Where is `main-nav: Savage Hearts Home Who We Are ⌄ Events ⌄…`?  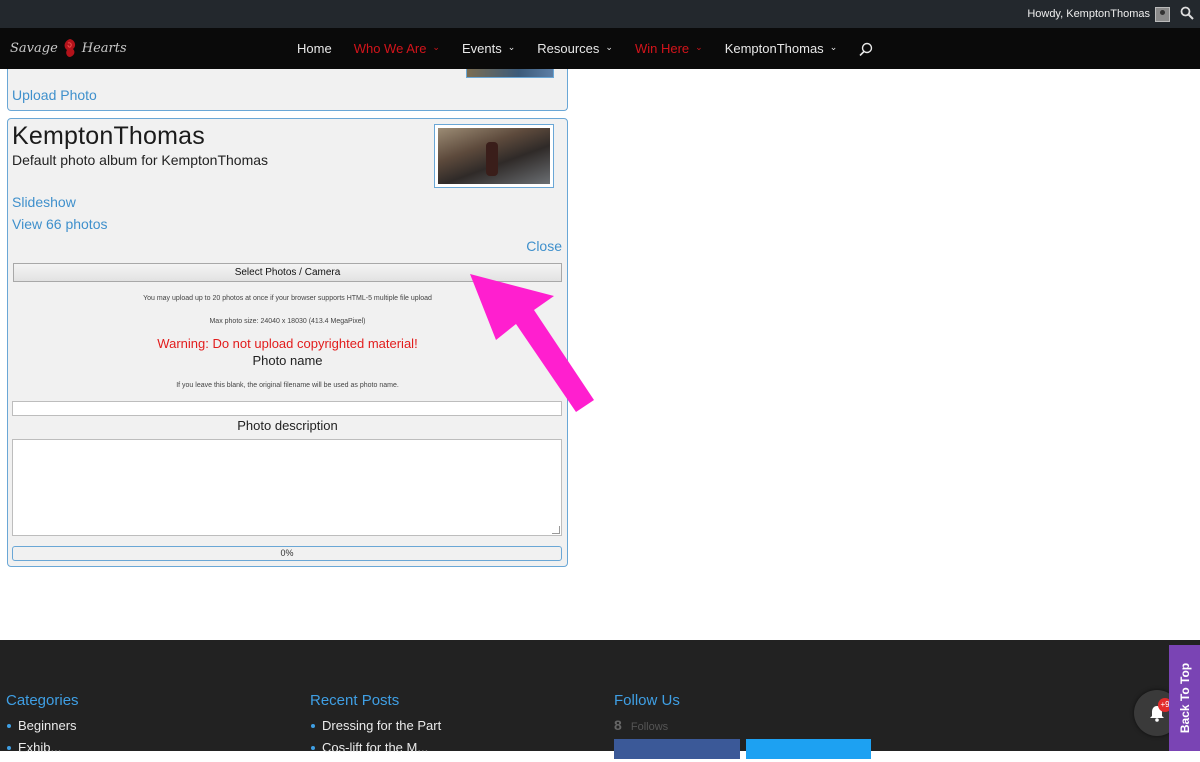 main-nav: Savage Hearts Home Who We Are ⌄ Events ⌄… is located at coordinates (600, 48).